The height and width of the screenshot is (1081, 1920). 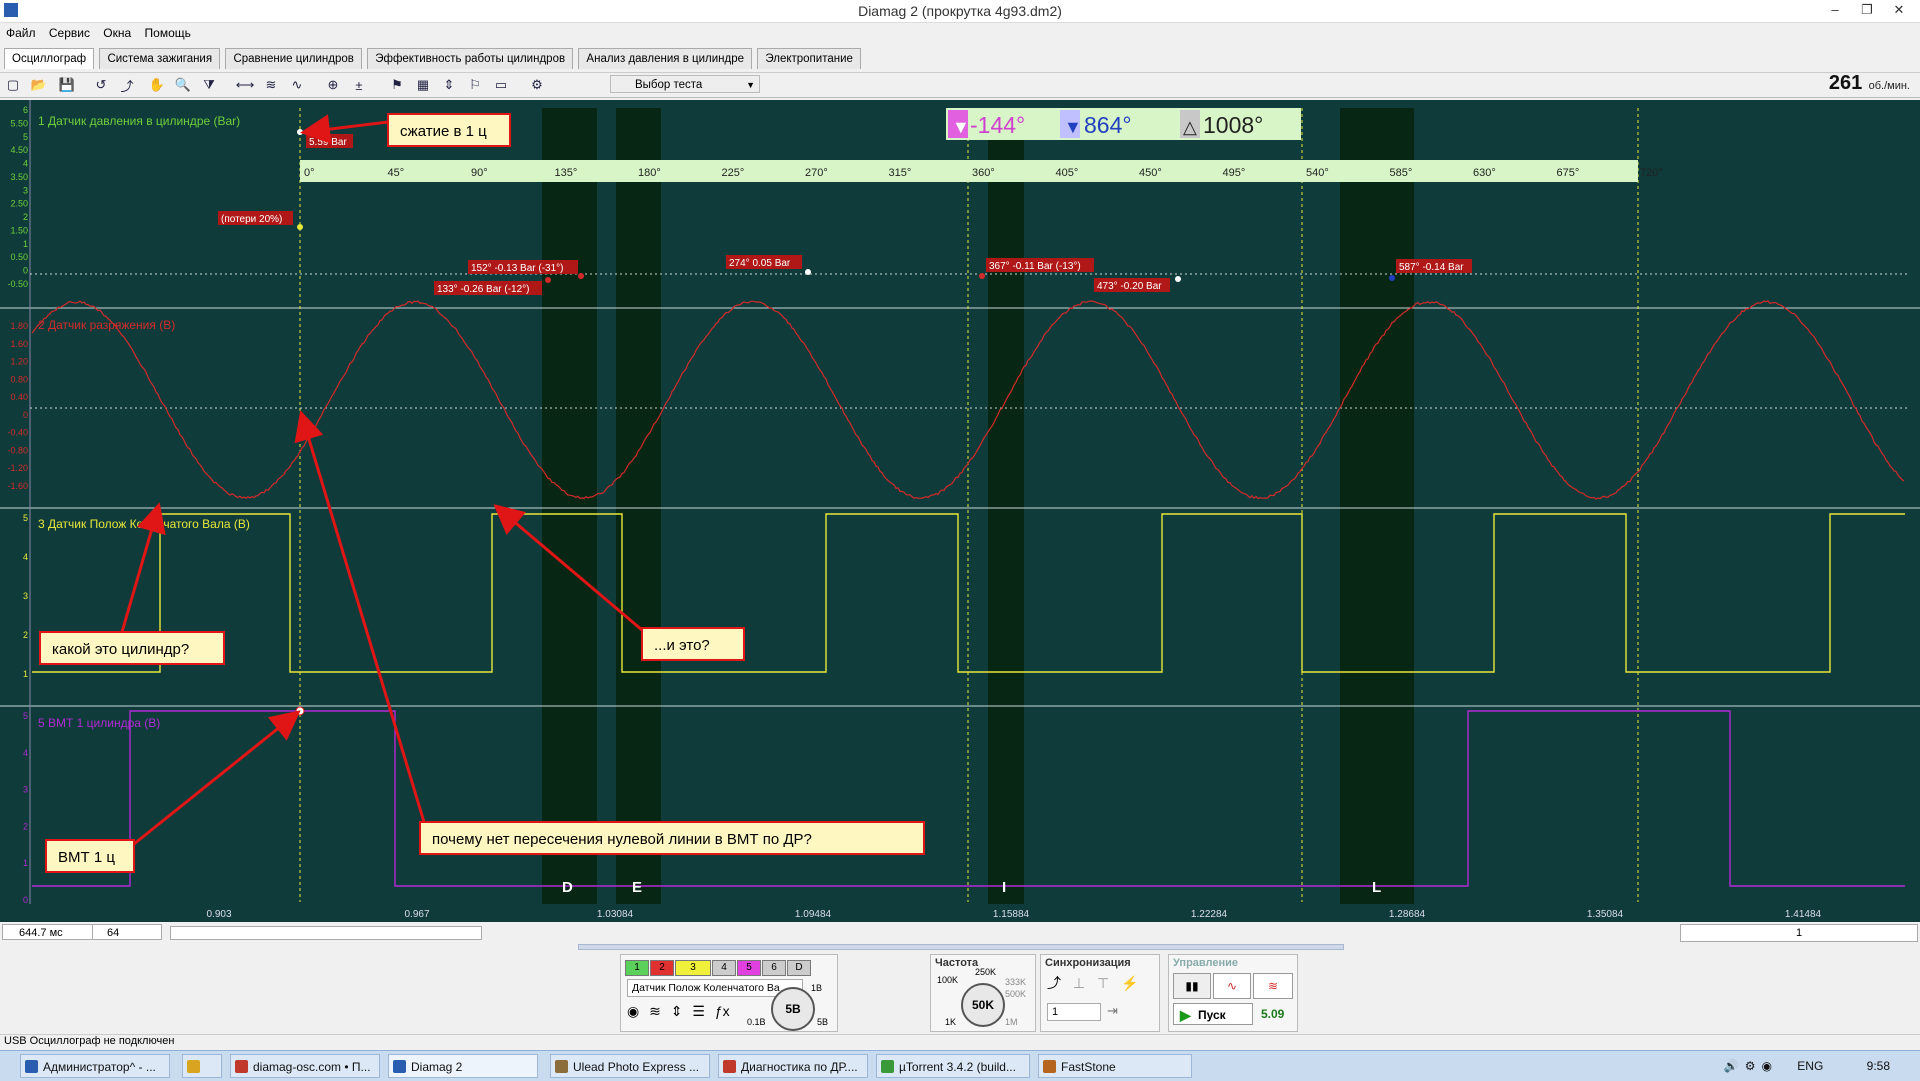 What do you see at coordinates (1006, 514) in the screenshot?
I see `zone-i` at bounding box center [1006, 514].